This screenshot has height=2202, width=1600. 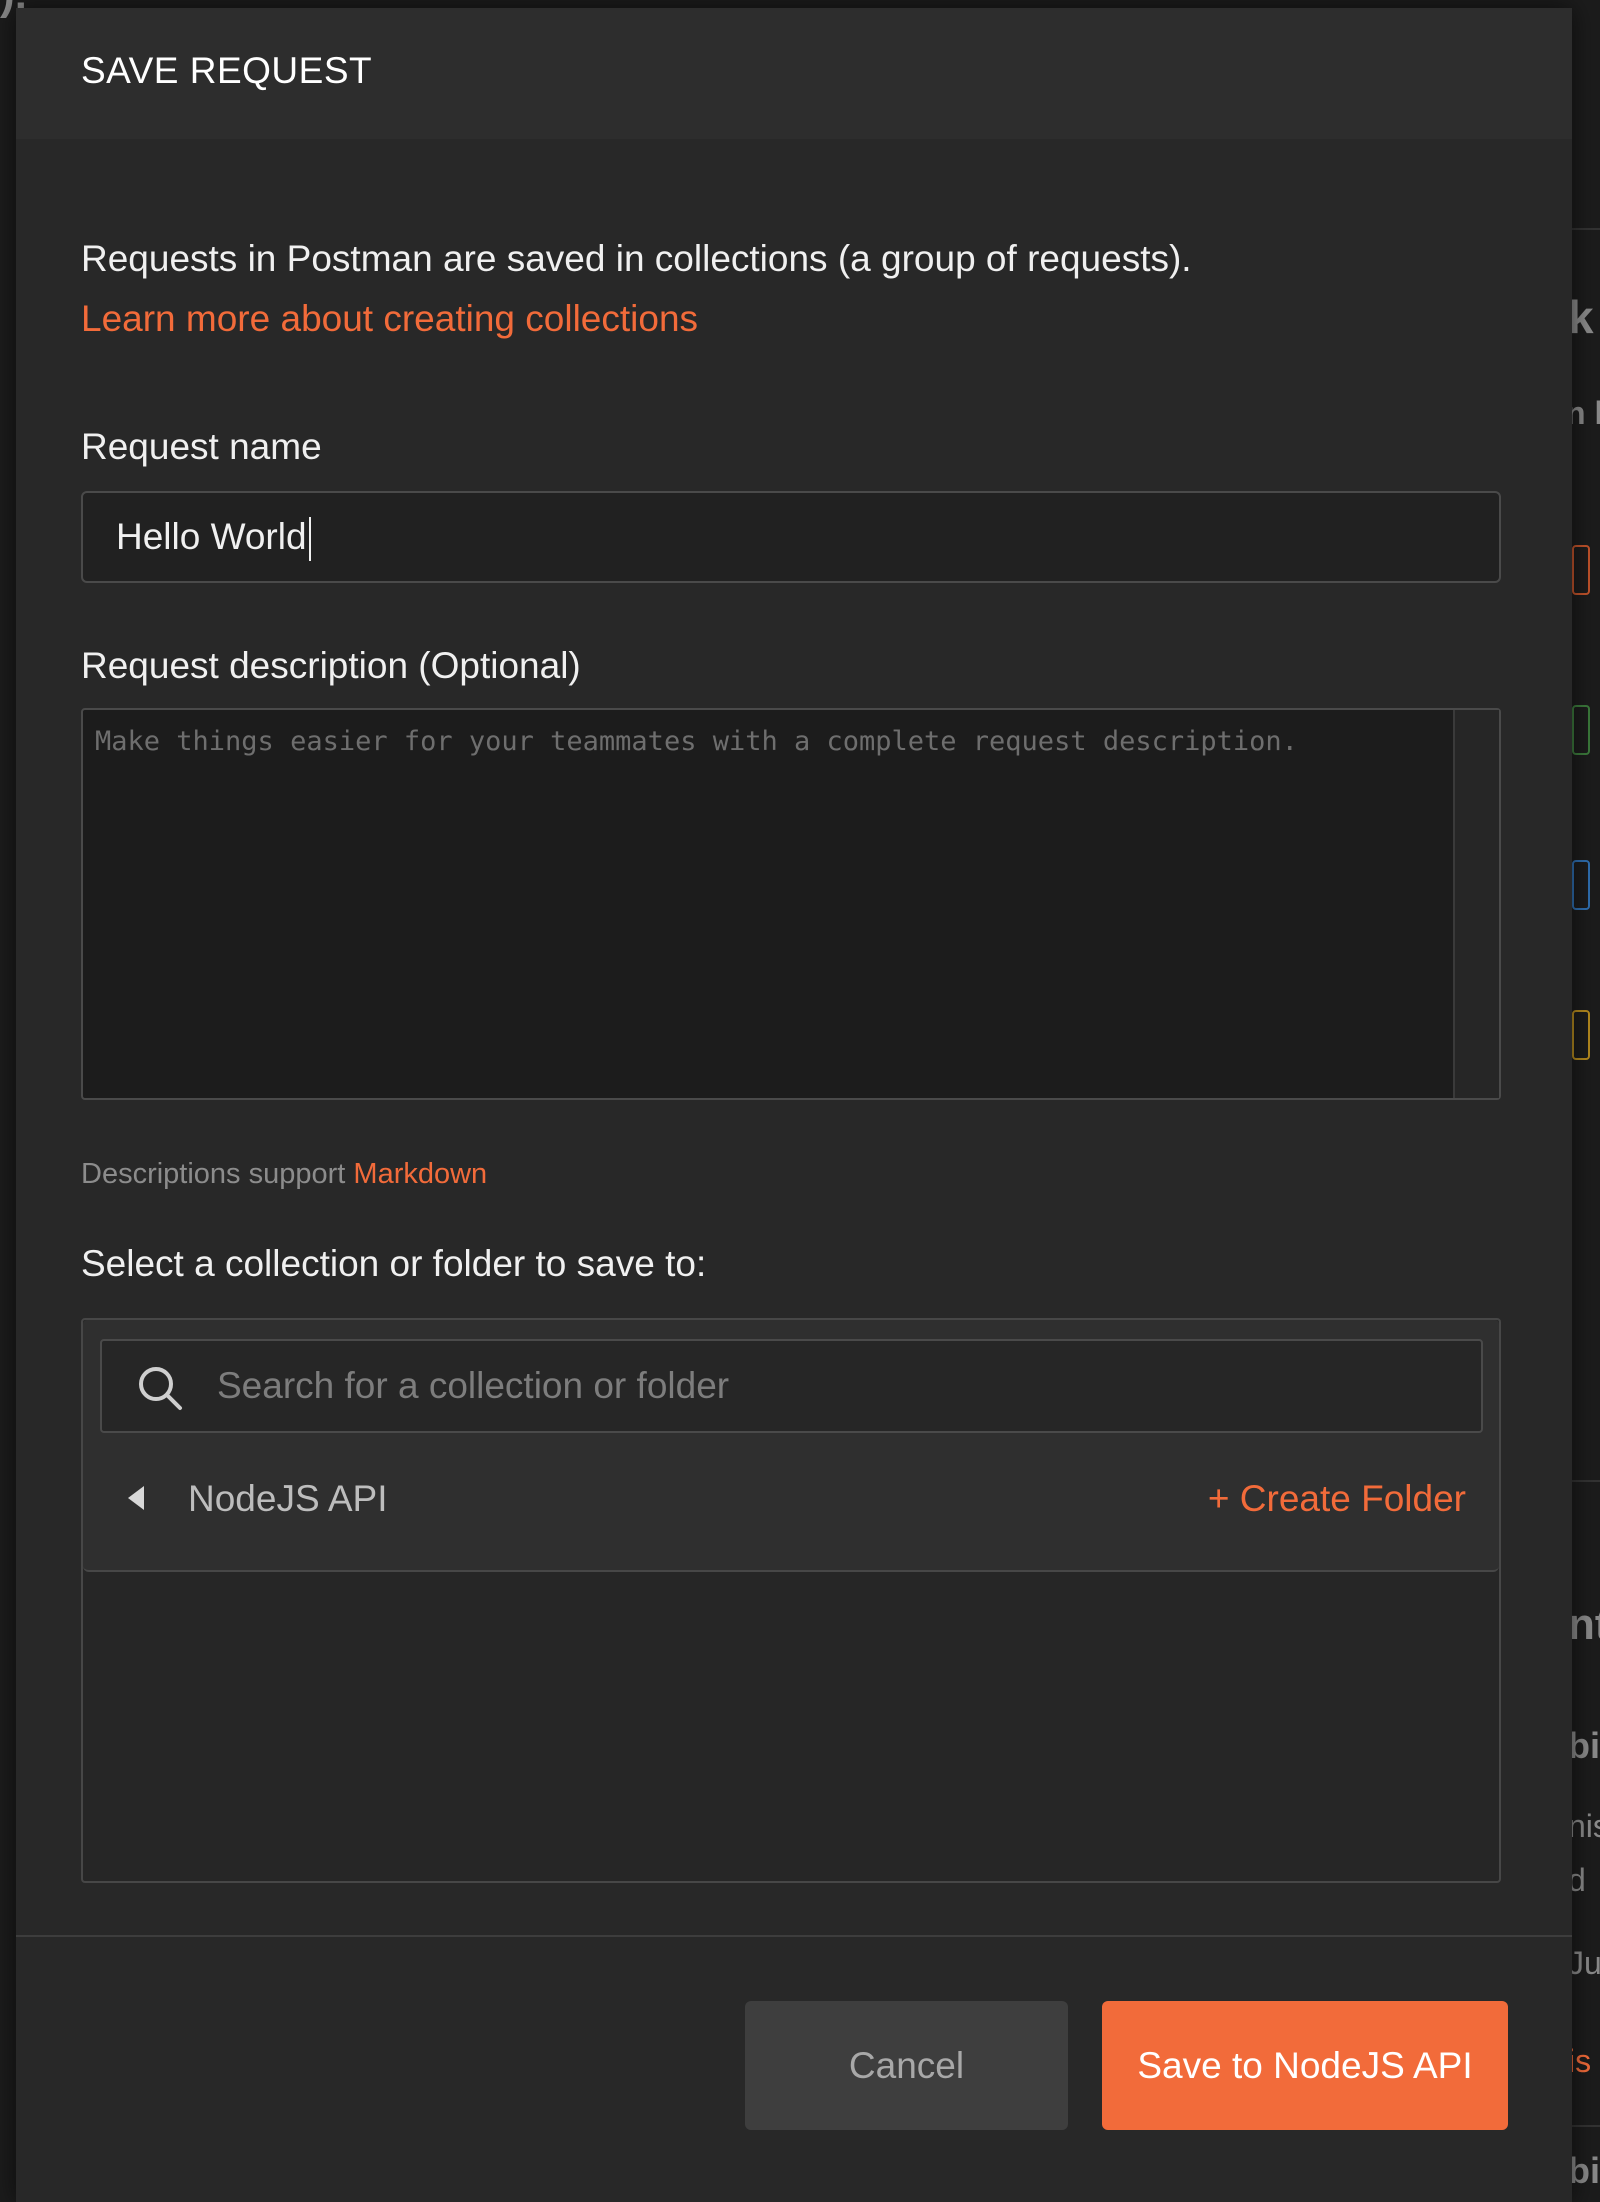 What do you see at coordinates (217, 1174) in the screenshot?
I see `markdown-hint-text: Descriptions support` at bounding box center [217, 1174].